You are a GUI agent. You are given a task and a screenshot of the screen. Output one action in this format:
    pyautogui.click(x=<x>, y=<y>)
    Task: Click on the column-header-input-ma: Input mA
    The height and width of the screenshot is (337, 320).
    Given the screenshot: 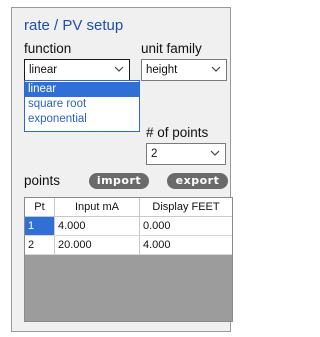 What is the action you would take?
    pyautogui.click(x=97, y=207)
    